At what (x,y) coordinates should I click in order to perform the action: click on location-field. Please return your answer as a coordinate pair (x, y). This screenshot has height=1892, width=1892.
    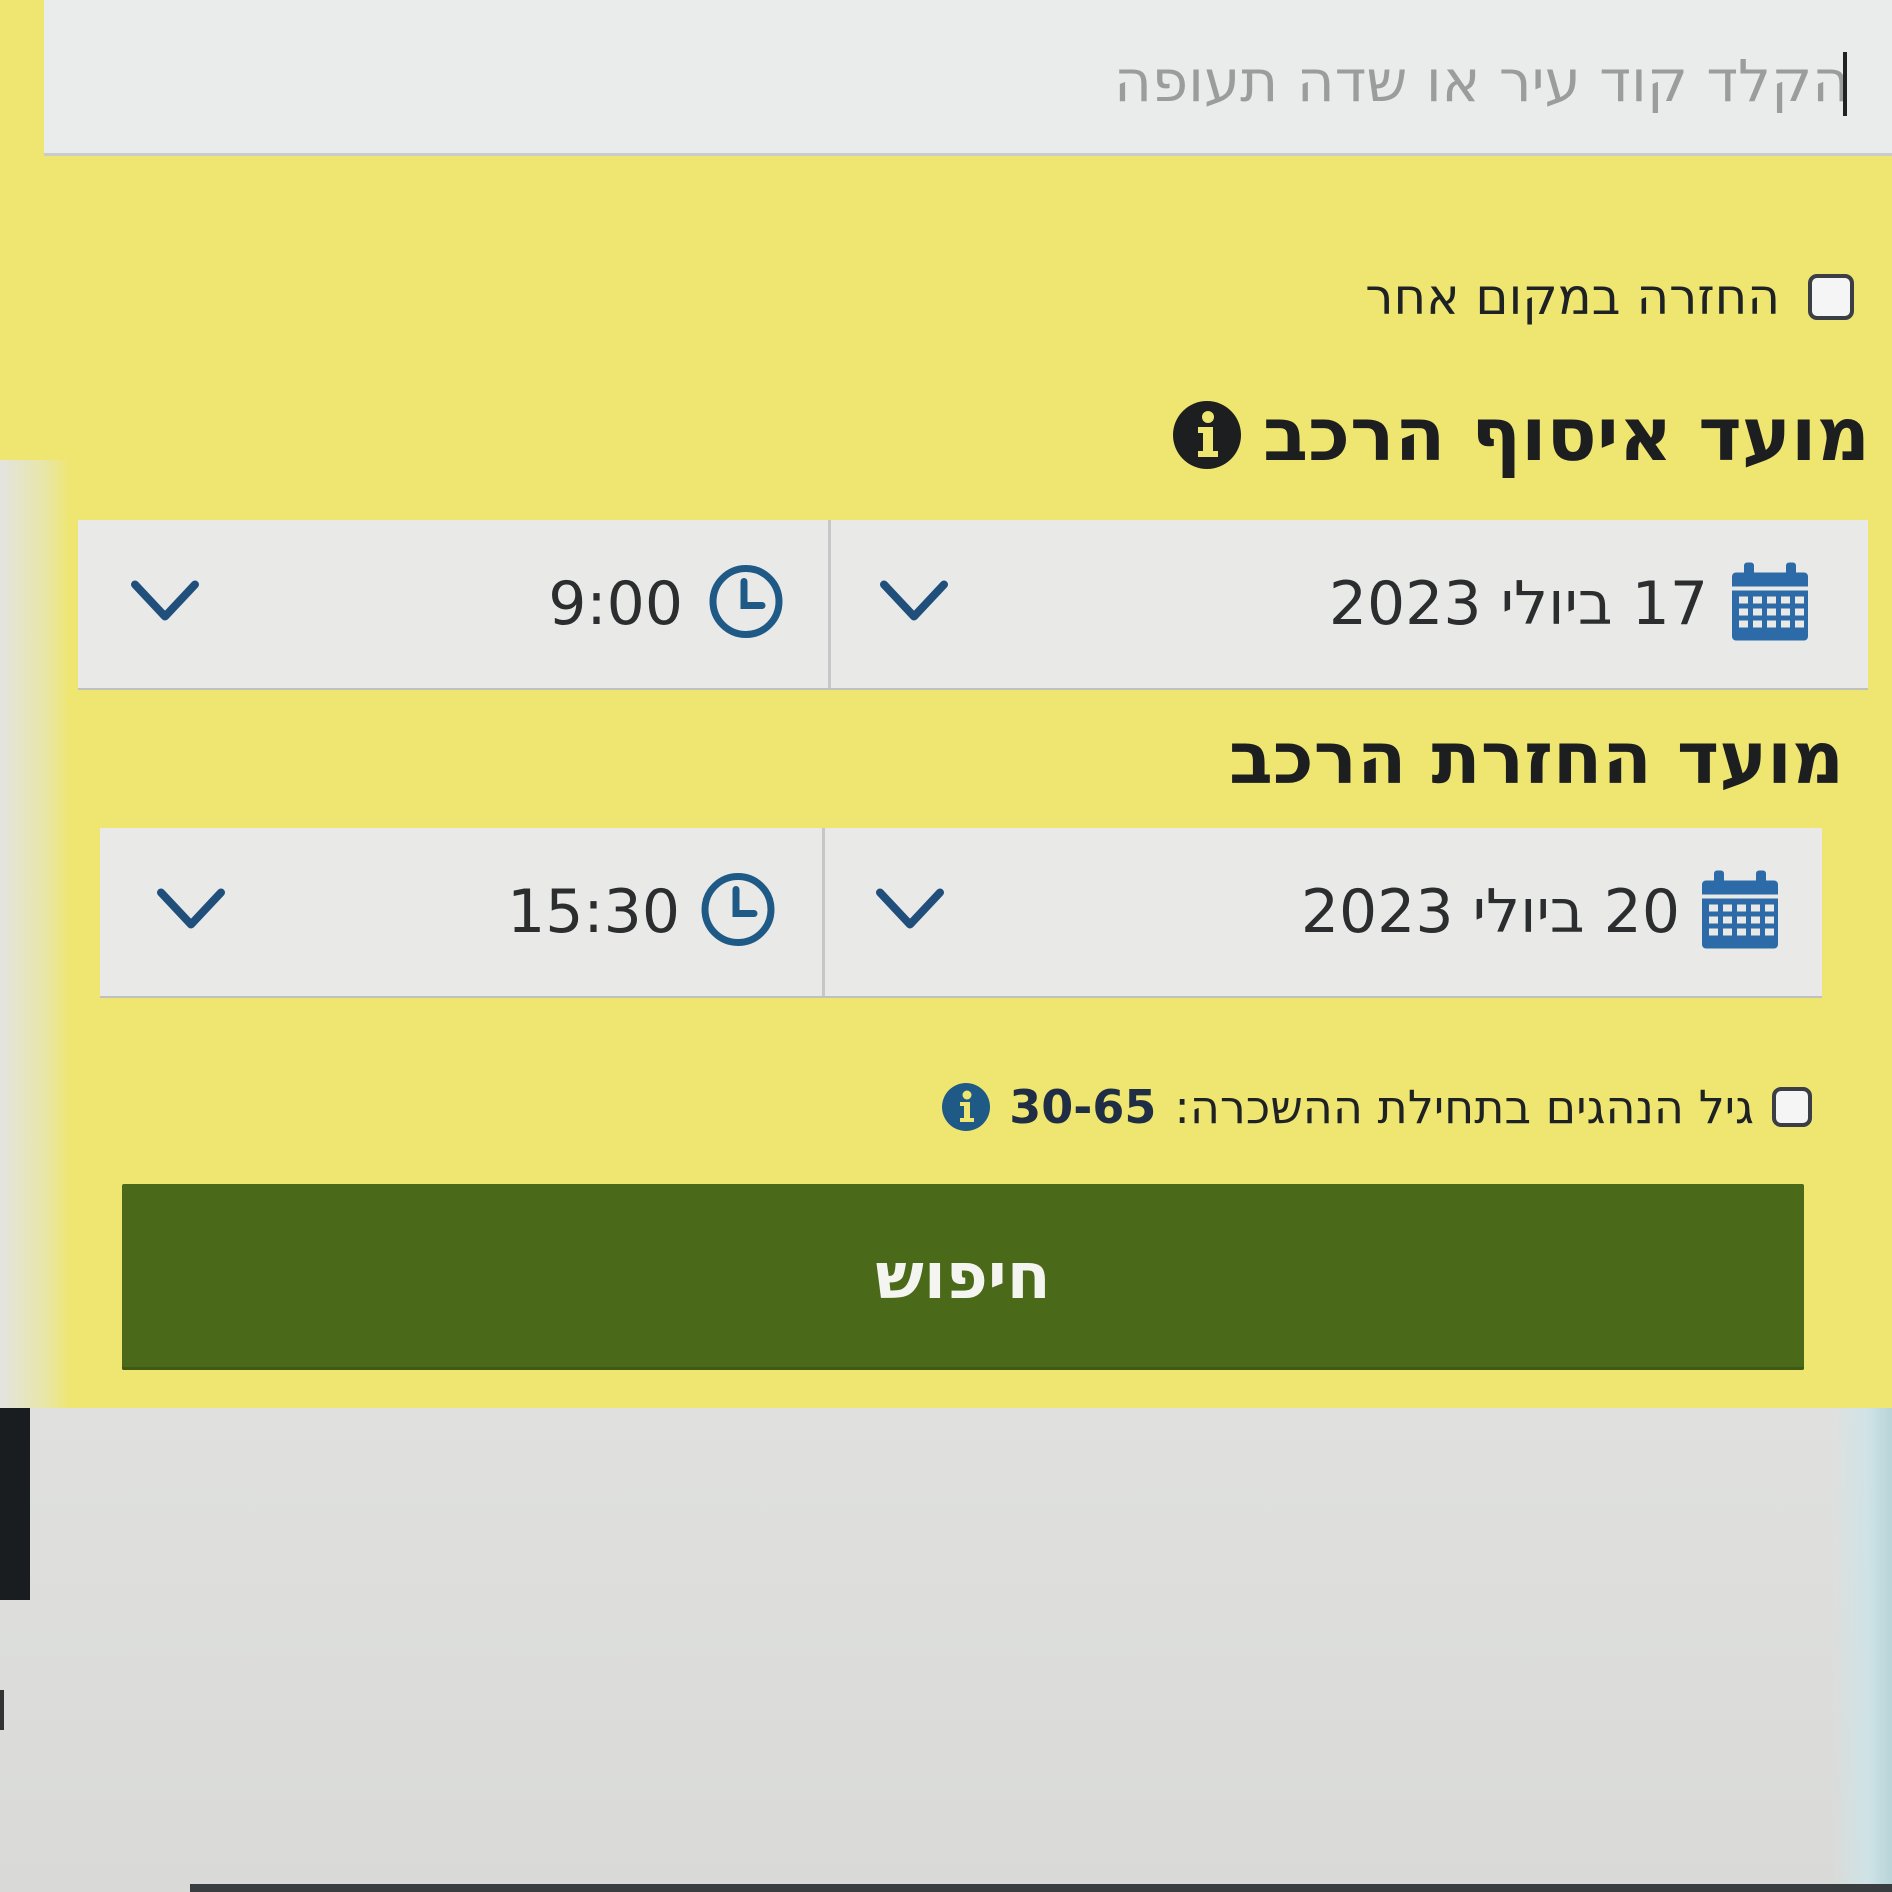
    Looking at the image, I should click on (968, 78).